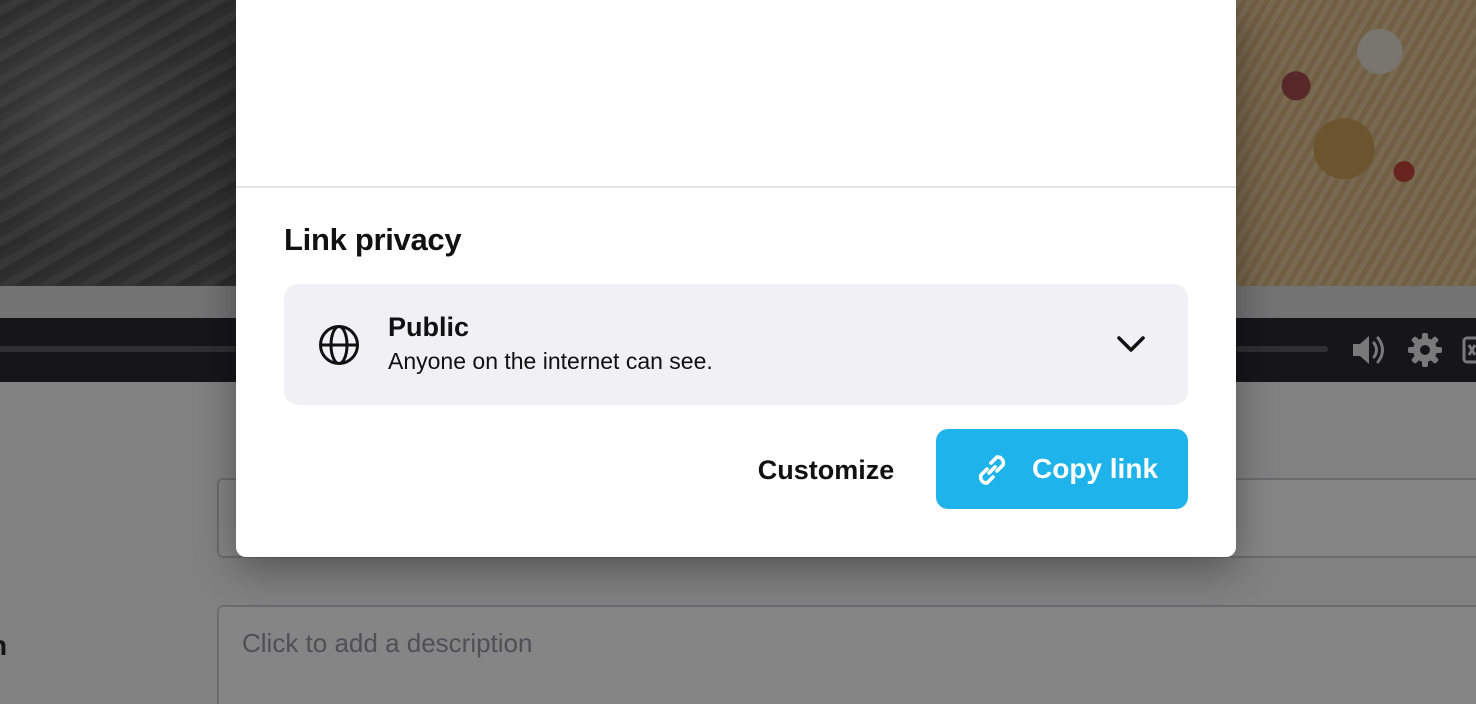 This screenshot has width=1476, height=704. Describe the element at coordinates (550, 361) in the screenshot. I see `privacy-selected-description: Anyone on the internet can see.` at that location.